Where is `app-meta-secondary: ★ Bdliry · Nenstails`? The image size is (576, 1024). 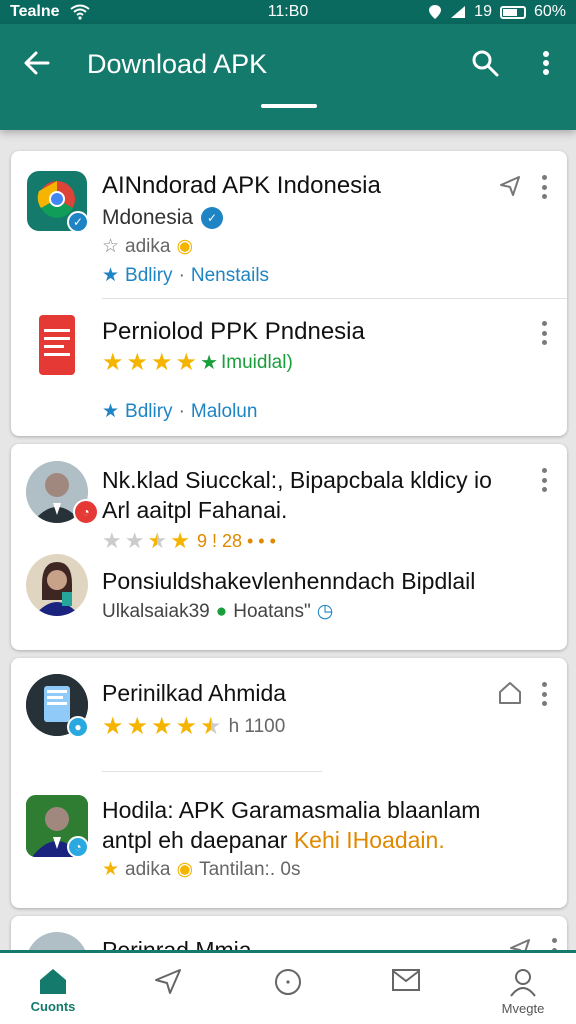 app-meta-secondary: ★ Bdliry · Nenstails is located at coordinates (185, 276).